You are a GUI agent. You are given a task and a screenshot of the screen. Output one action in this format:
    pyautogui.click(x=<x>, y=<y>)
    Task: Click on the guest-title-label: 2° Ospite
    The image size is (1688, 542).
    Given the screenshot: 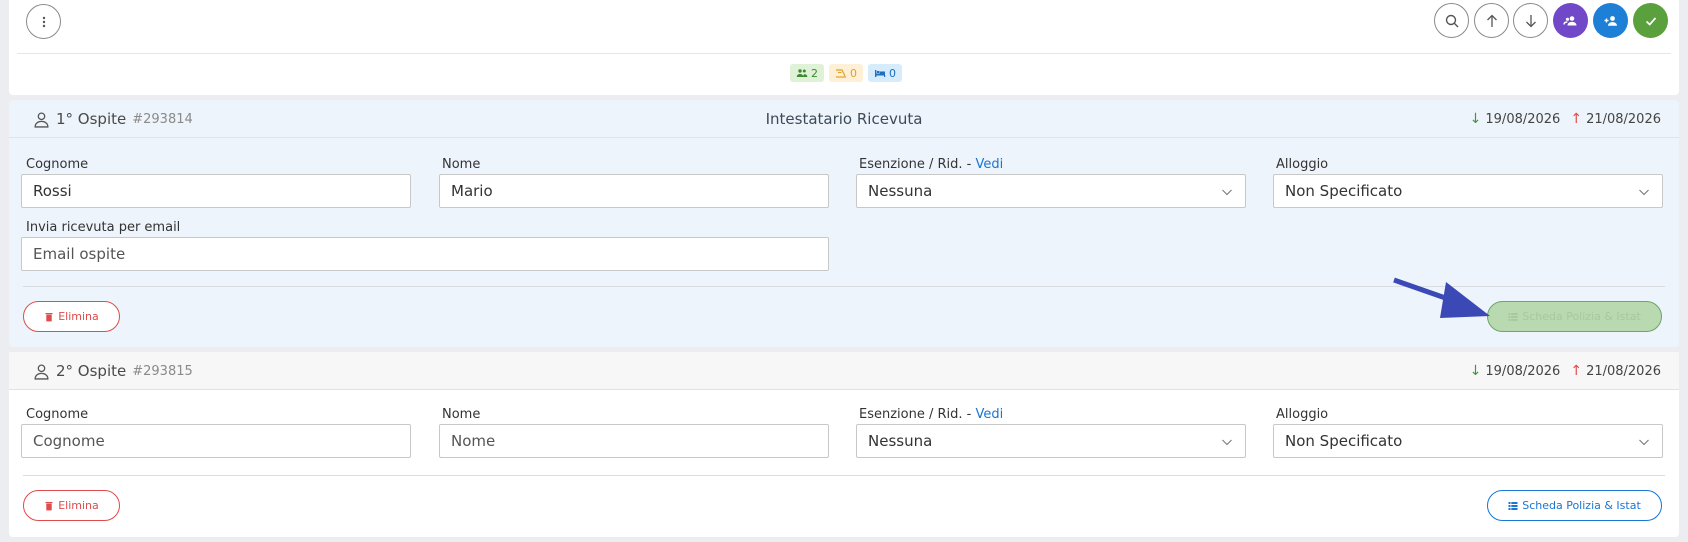 What is the action you would take?
    pyautogui.click(x=91, y=371)
    